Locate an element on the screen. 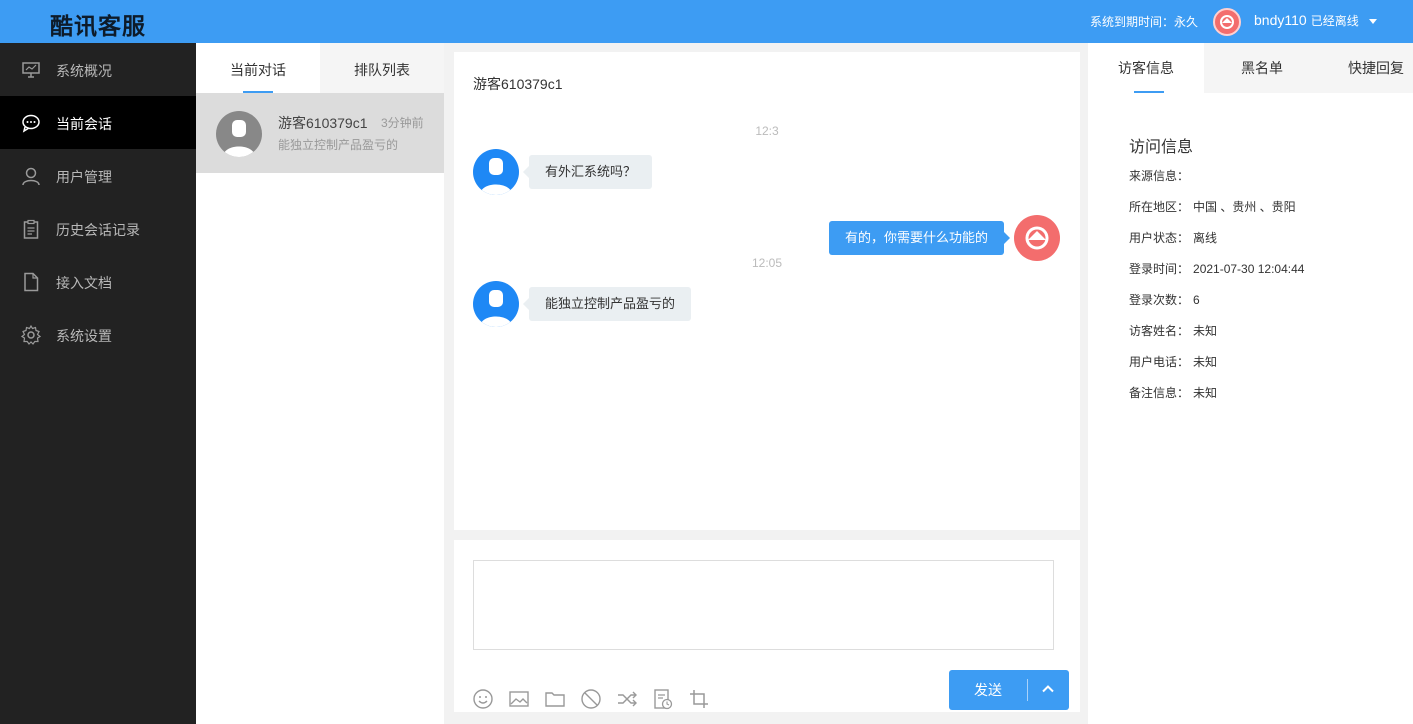 The image size is (1413, 724). info-label: 用户电话： is located at coordinates (1159, 362).